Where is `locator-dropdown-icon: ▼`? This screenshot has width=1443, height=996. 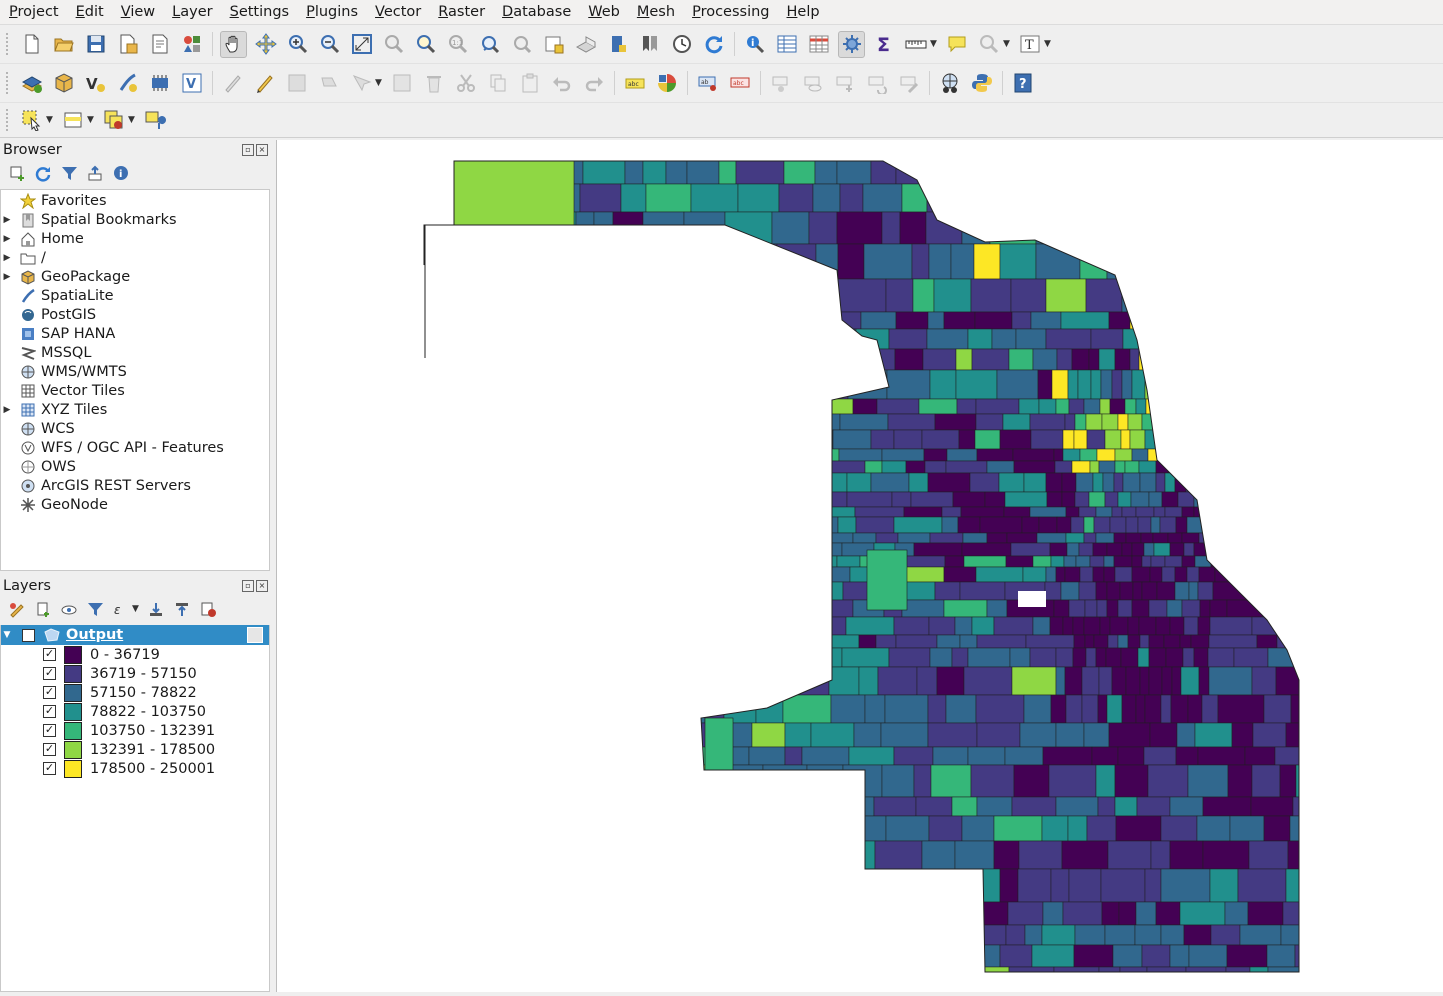 locator-dropdown-icon: ▼ is located at coordinates (1007, 44).